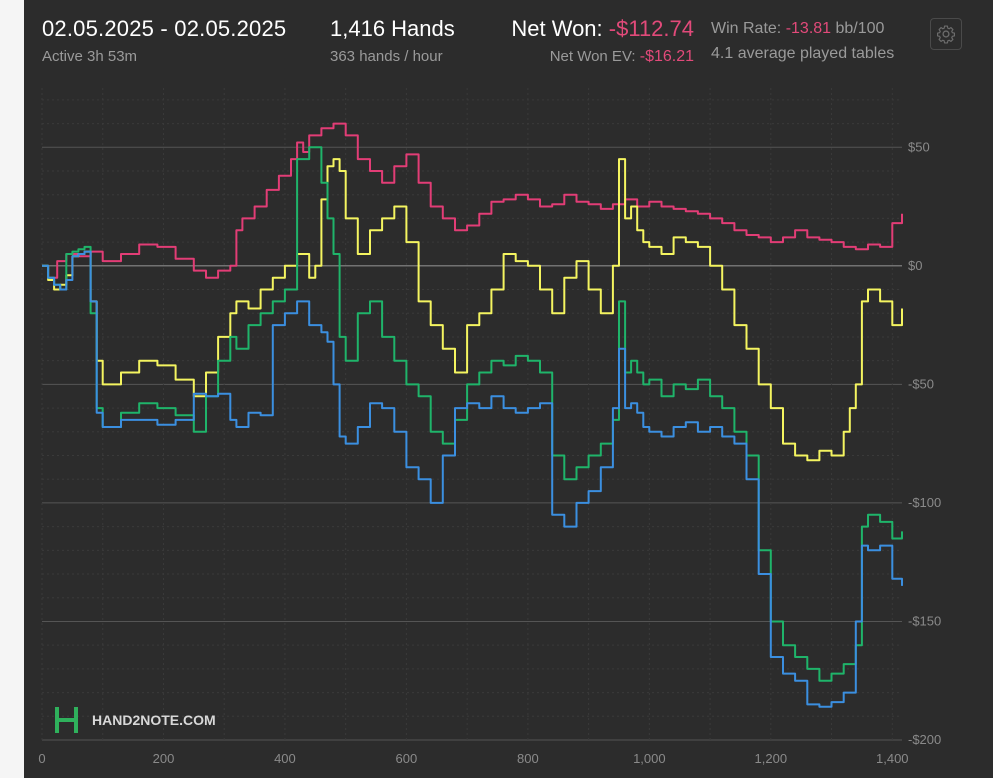  I want to click on hand2note-logo: HAND2NOTE.COM, so click(135, 720).